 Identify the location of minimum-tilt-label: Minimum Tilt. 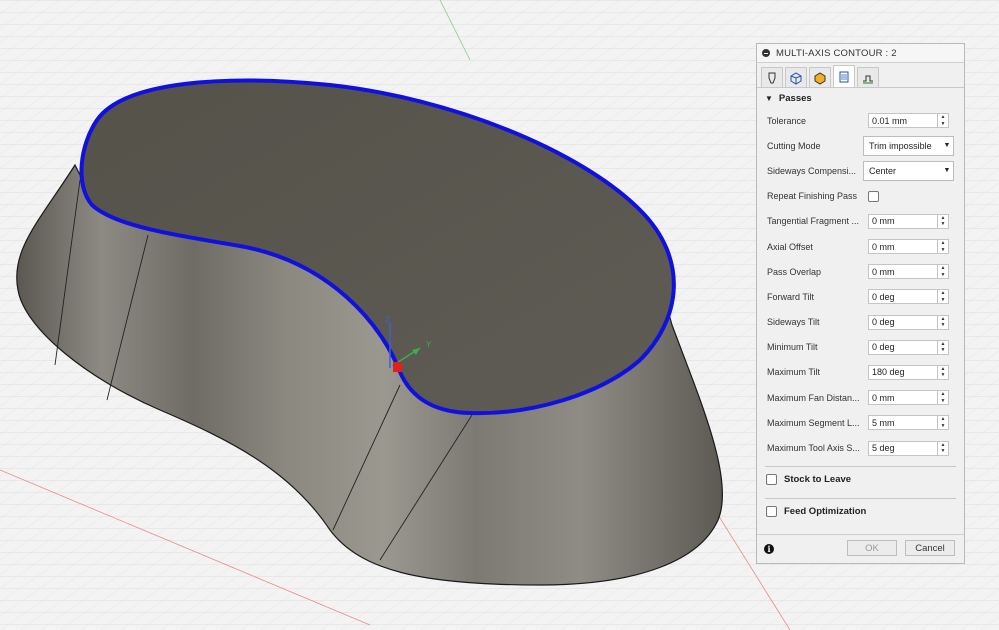
(792, 347).